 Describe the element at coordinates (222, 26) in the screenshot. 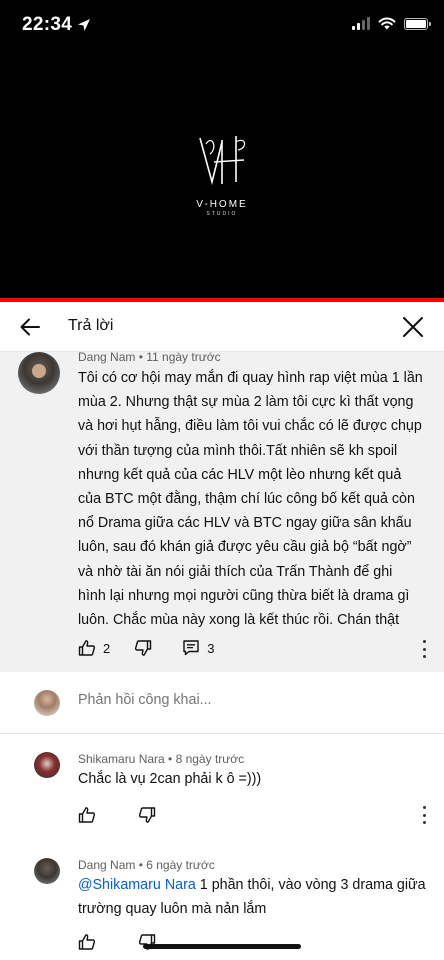

I see `status-bar: 22:34` at that location.